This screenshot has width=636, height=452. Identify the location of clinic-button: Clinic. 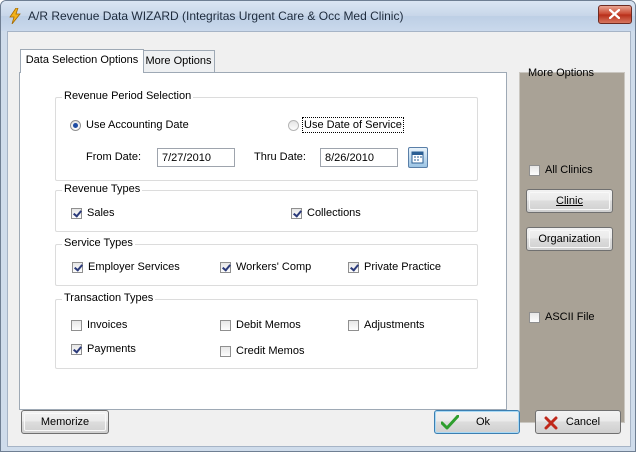
(569, 201).